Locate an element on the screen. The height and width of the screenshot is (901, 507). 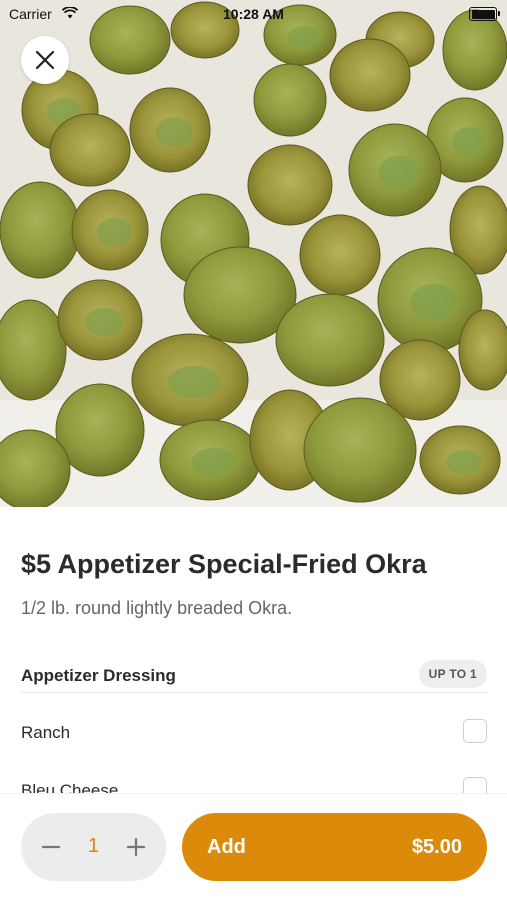
option-label: Bleu Cheese is located at coordinates (70, 787).